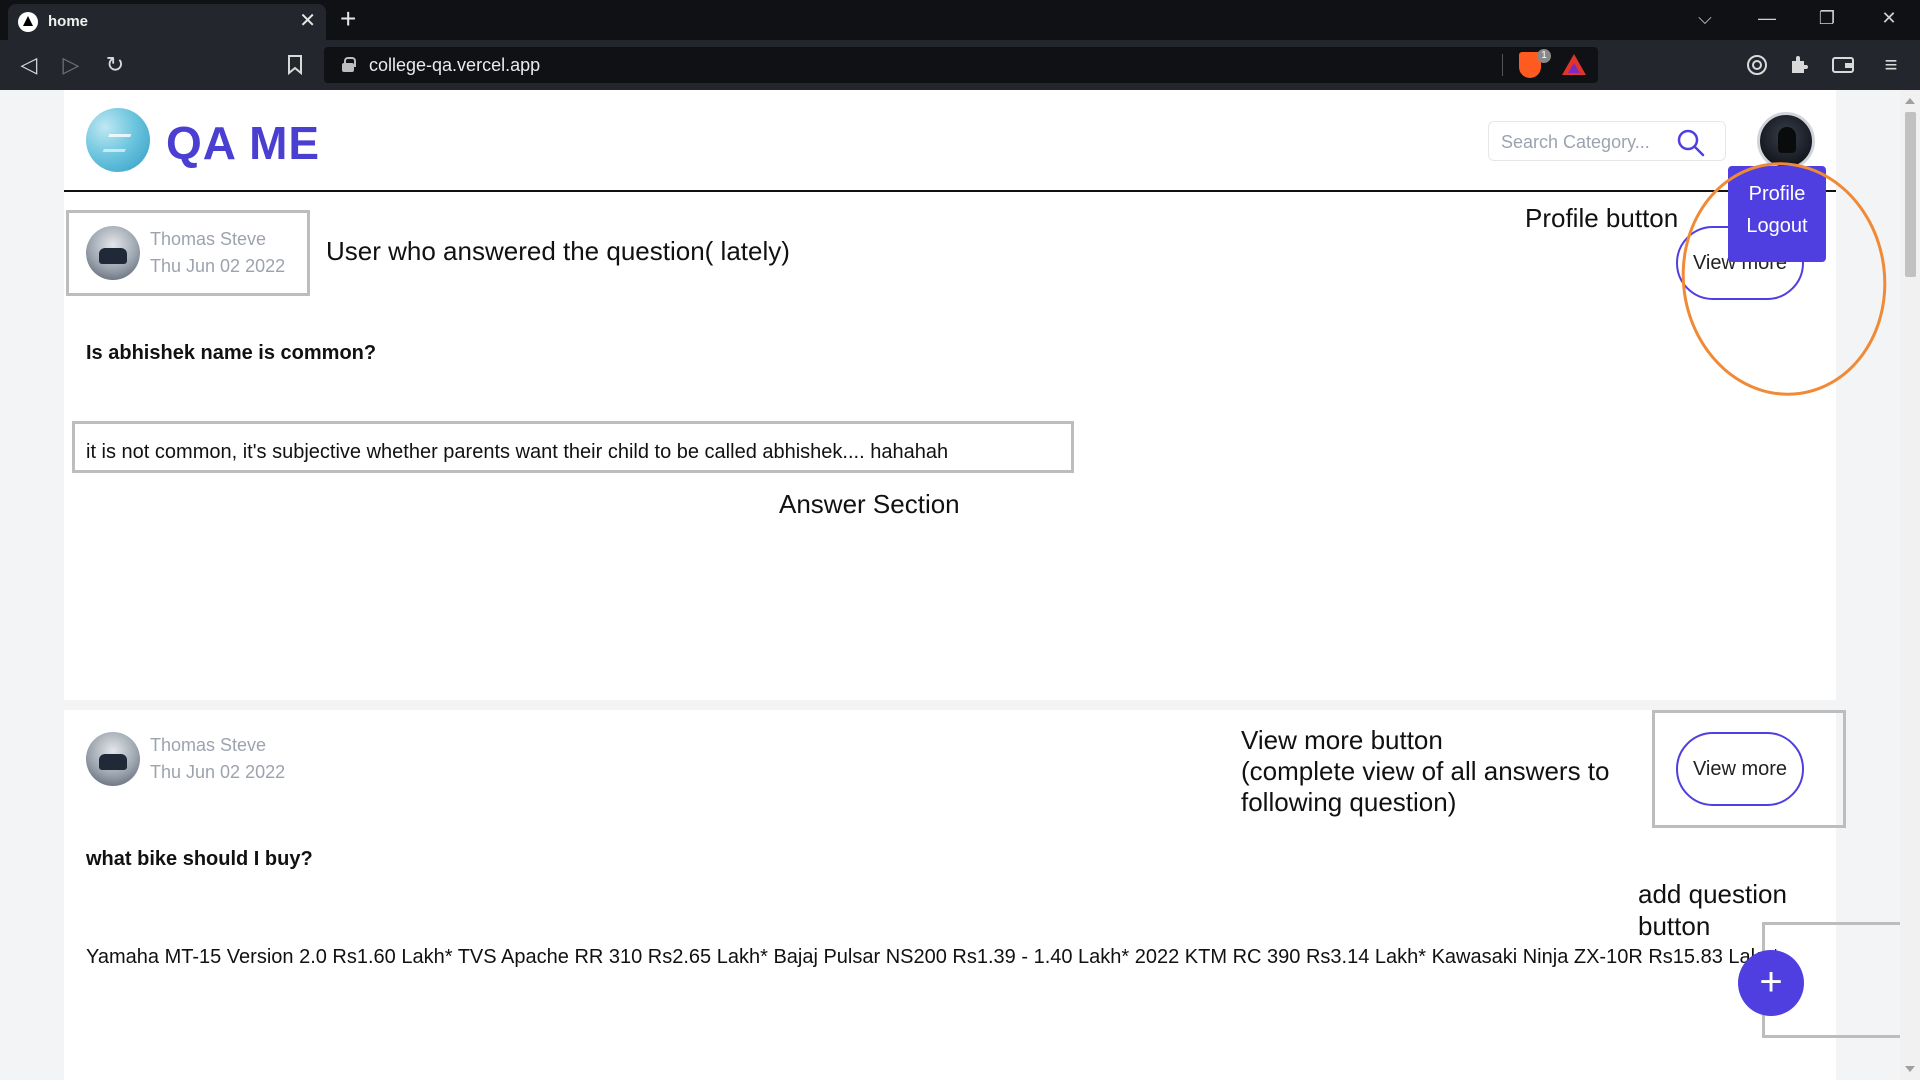 The width and height of the screenshot is (1920, 1080). I want to click on tab-search-dropdown-icon: ⌵, so click(1705, 18).